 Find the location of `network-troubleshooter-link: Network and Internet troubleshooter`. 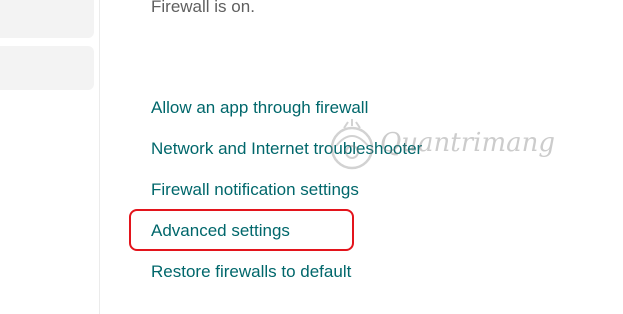

network-troubleshooter-link: Network and Internet troubleshooter is located at coordinates (286, 148).